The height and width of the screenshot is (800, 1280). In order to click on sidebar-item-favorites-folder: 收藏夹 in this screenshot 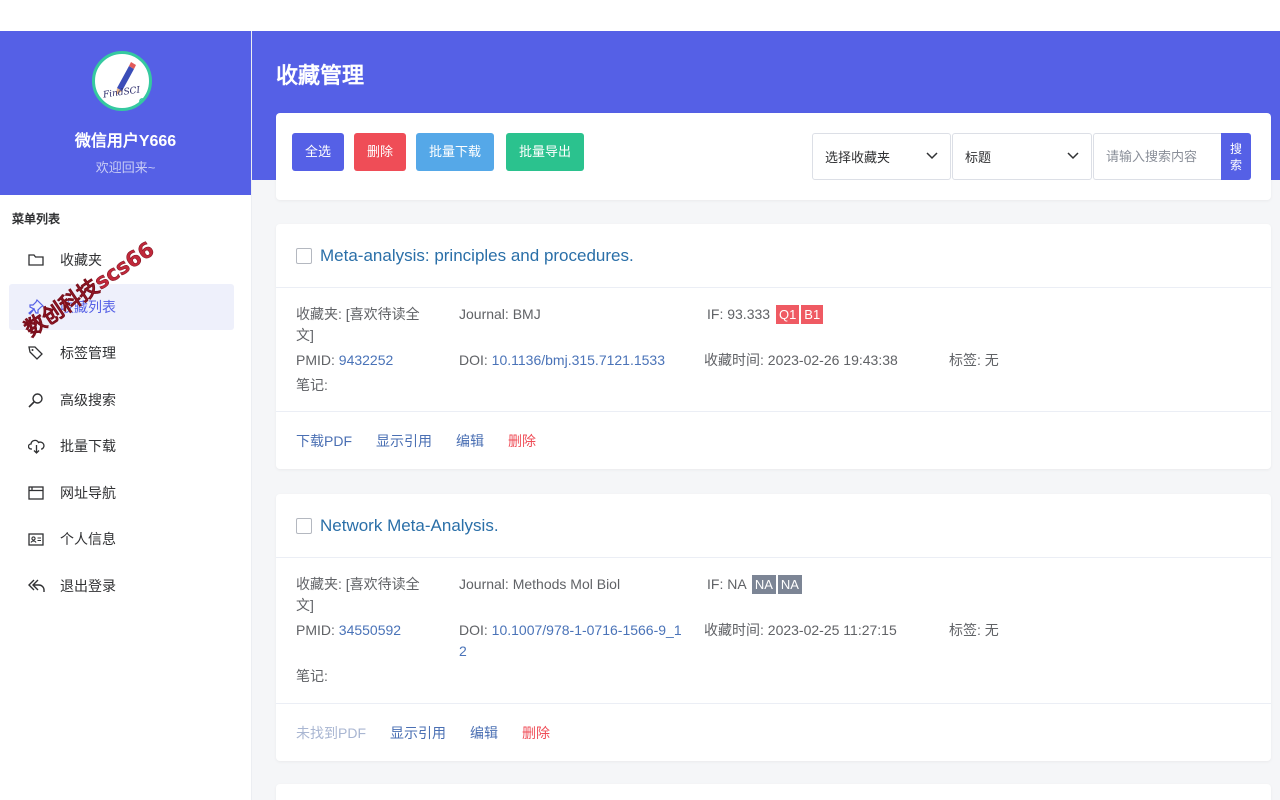, I will do `click(121, 260)`.